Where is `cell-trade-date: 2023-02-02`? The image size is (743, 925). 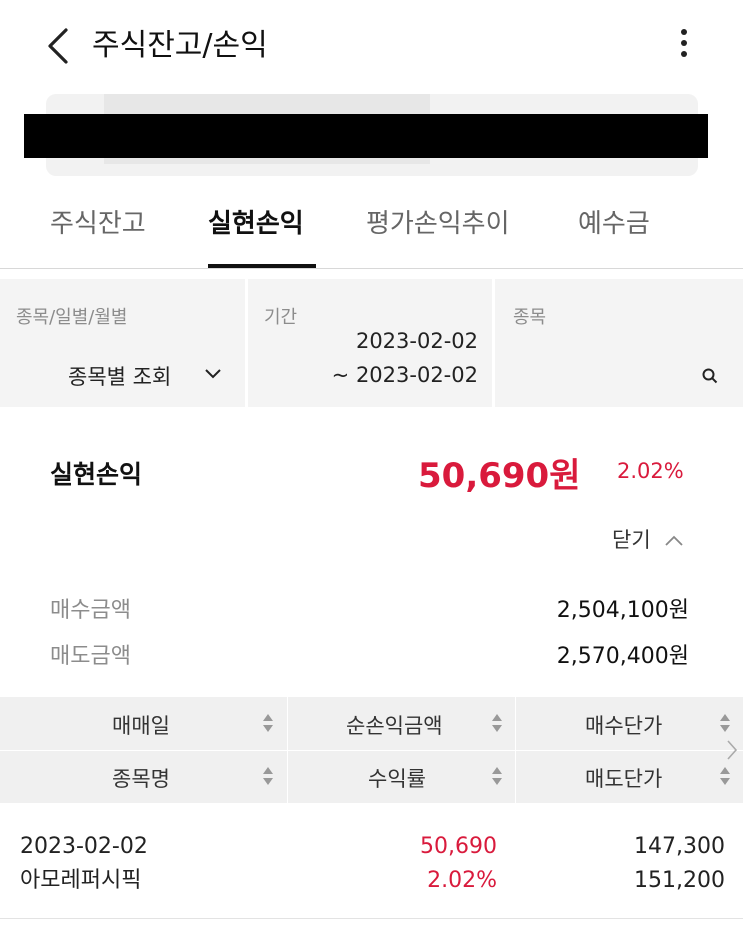
cell-trade-date: 2023-02-02 is located at coordinates (84, 846).